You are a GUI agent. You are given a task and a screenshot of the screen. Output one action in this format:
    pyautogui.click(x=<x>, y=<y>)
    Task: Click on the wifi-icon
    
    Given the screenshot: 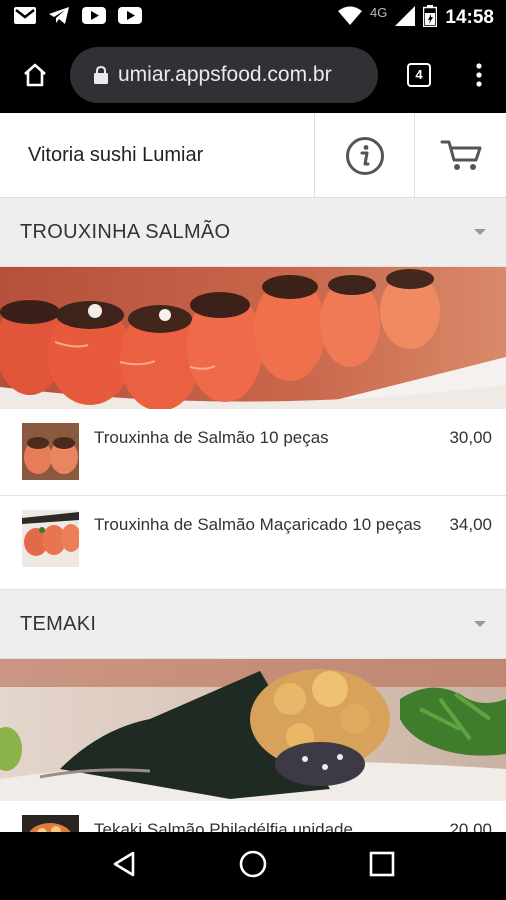 What is the action you would take?
    pyautogui.click(x=350, y=18)
    